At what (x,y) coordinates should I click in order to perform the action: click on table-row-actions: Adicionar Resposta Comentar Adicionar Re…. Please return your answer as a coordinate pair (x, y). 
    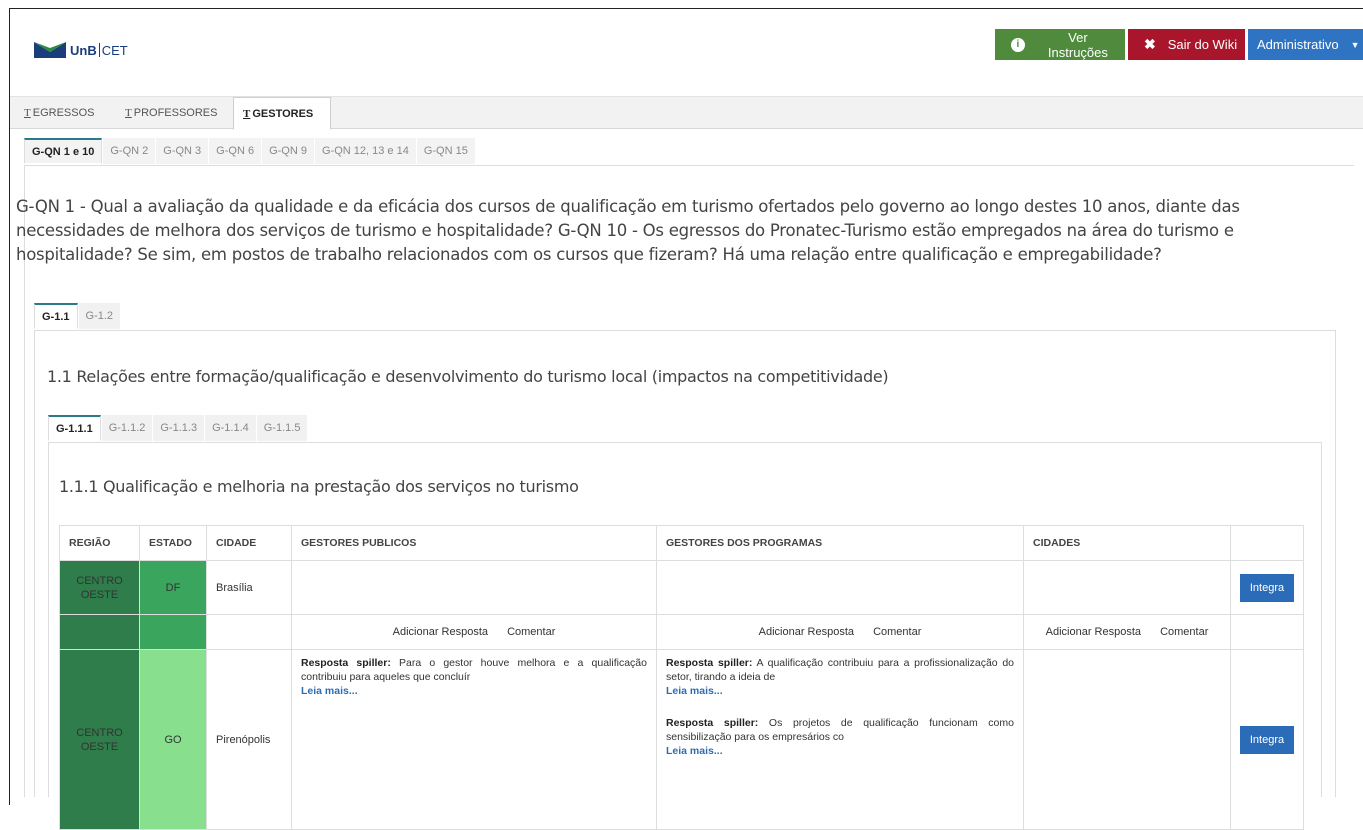
    Looking at the image, I should click on (681, 632).